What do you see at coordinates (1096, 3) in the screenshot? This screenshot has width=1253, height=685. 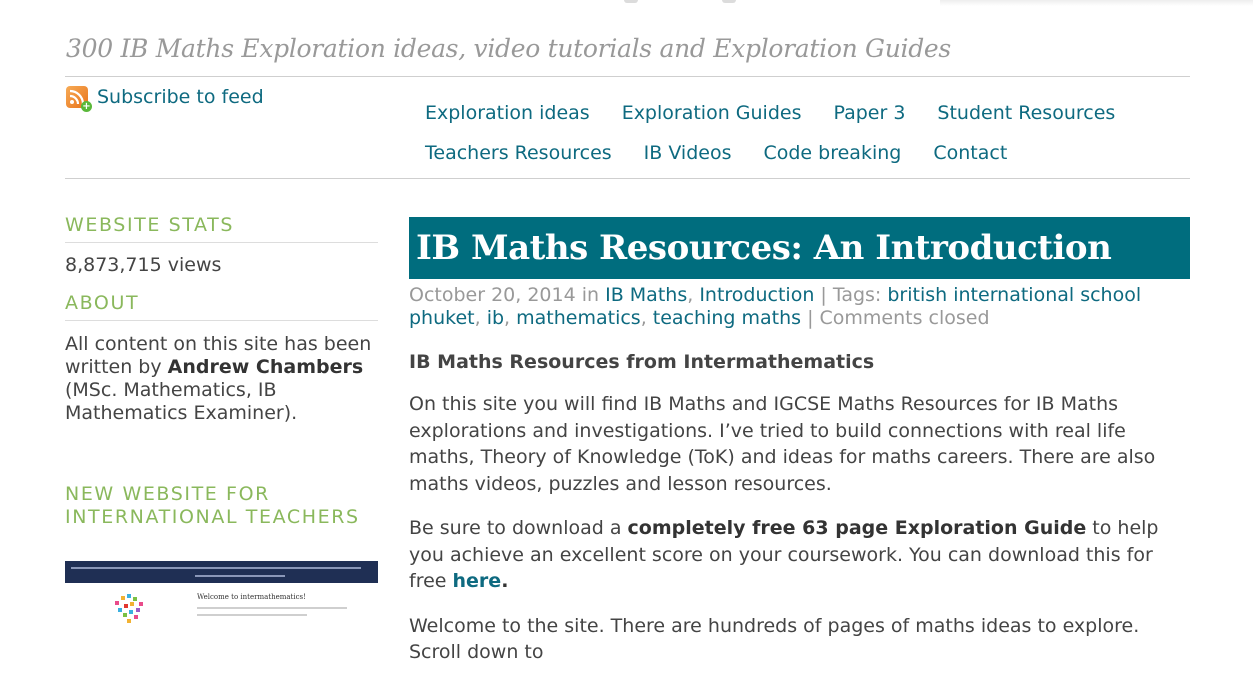 I see `top-fade` at bounding box center [1096, 3].